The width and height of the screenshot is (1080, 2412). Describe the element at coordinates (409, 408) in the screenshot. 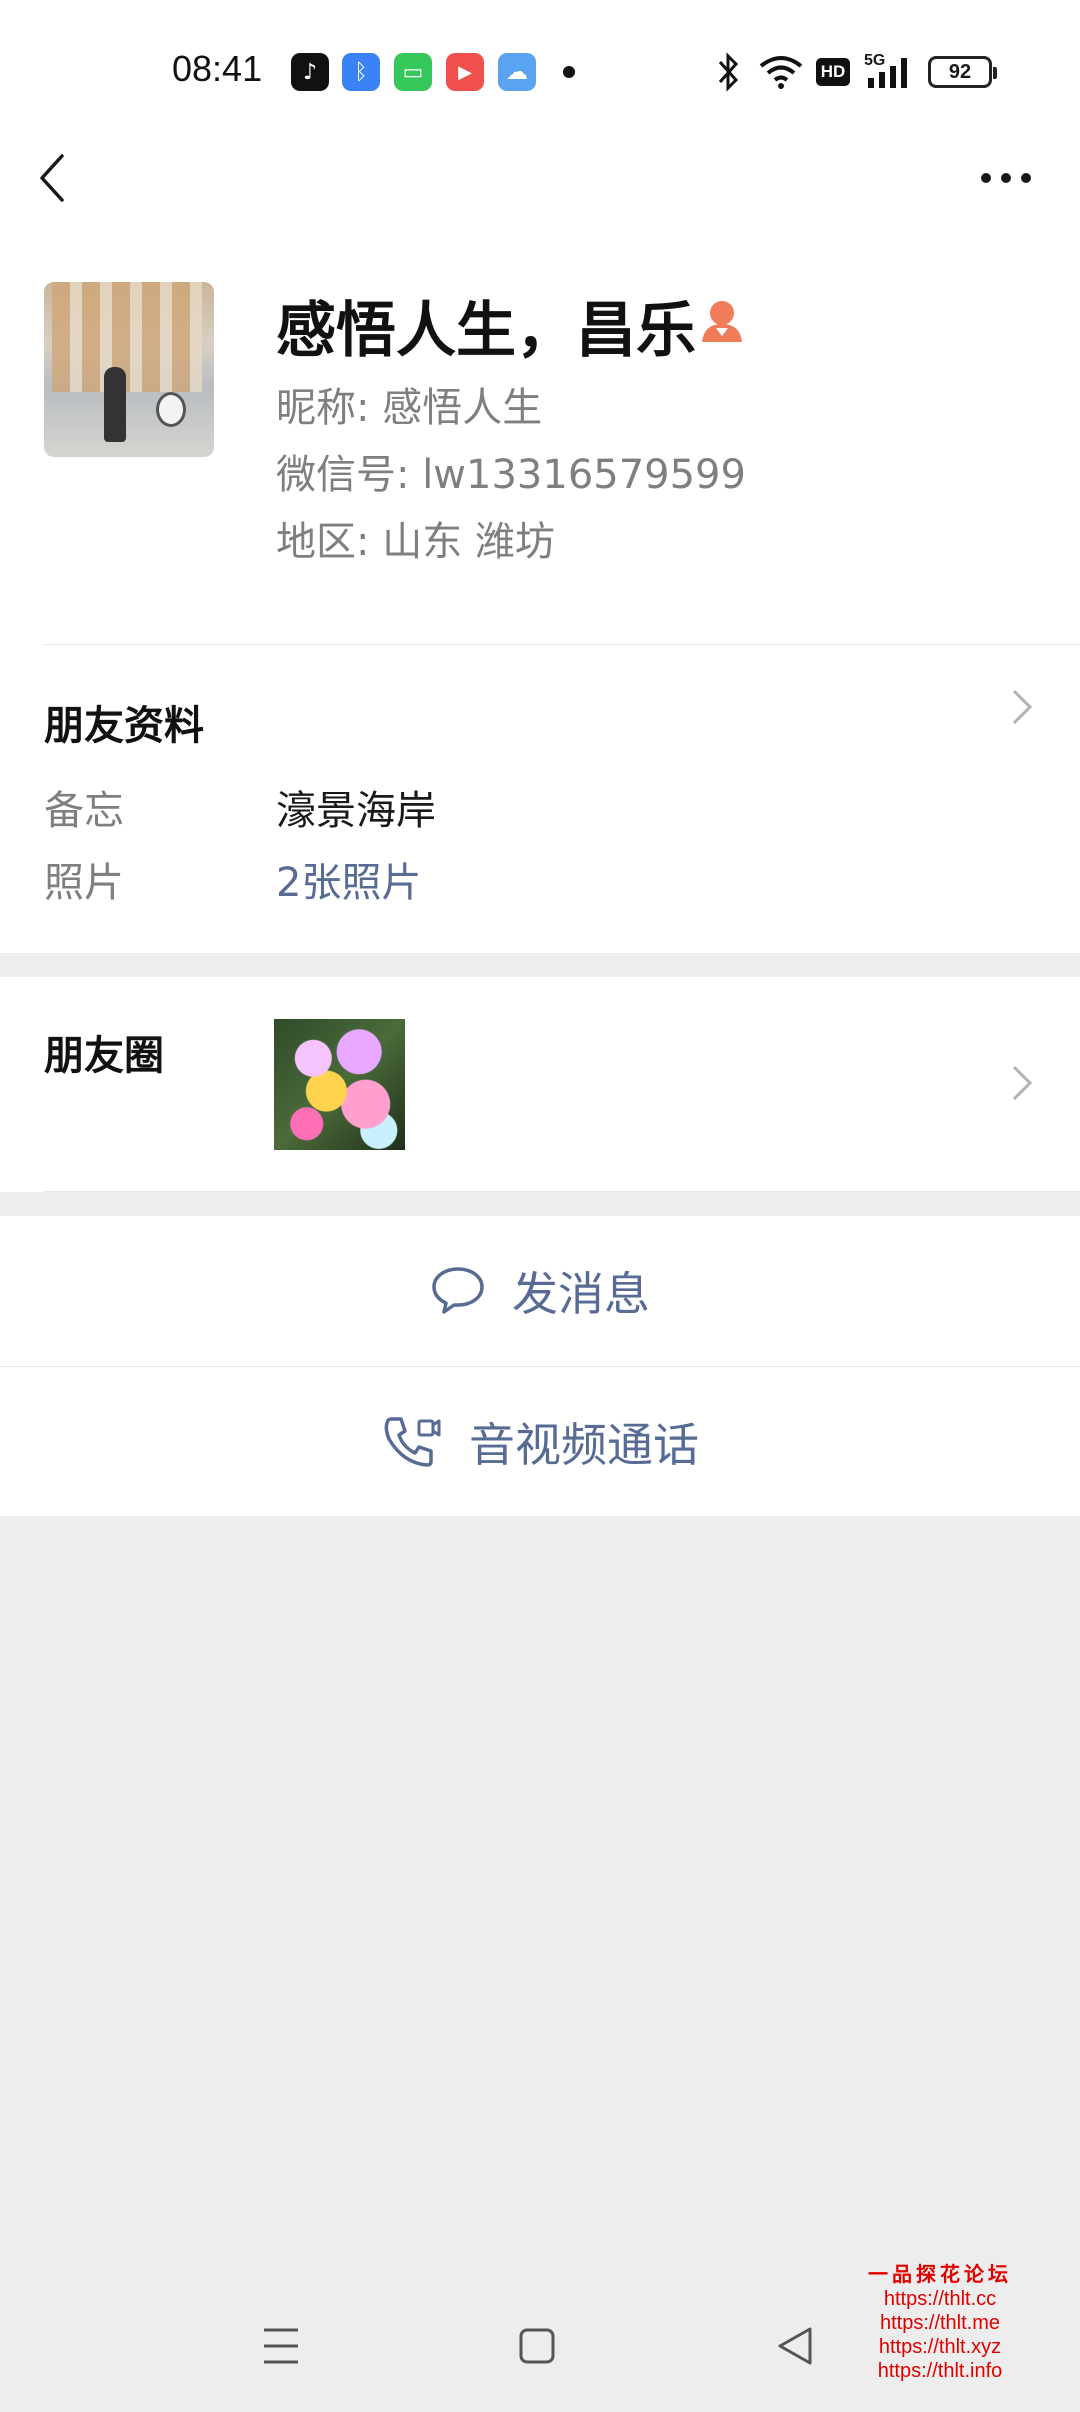

I see `nickname-text: 昵称: 感悟人生` at that location.